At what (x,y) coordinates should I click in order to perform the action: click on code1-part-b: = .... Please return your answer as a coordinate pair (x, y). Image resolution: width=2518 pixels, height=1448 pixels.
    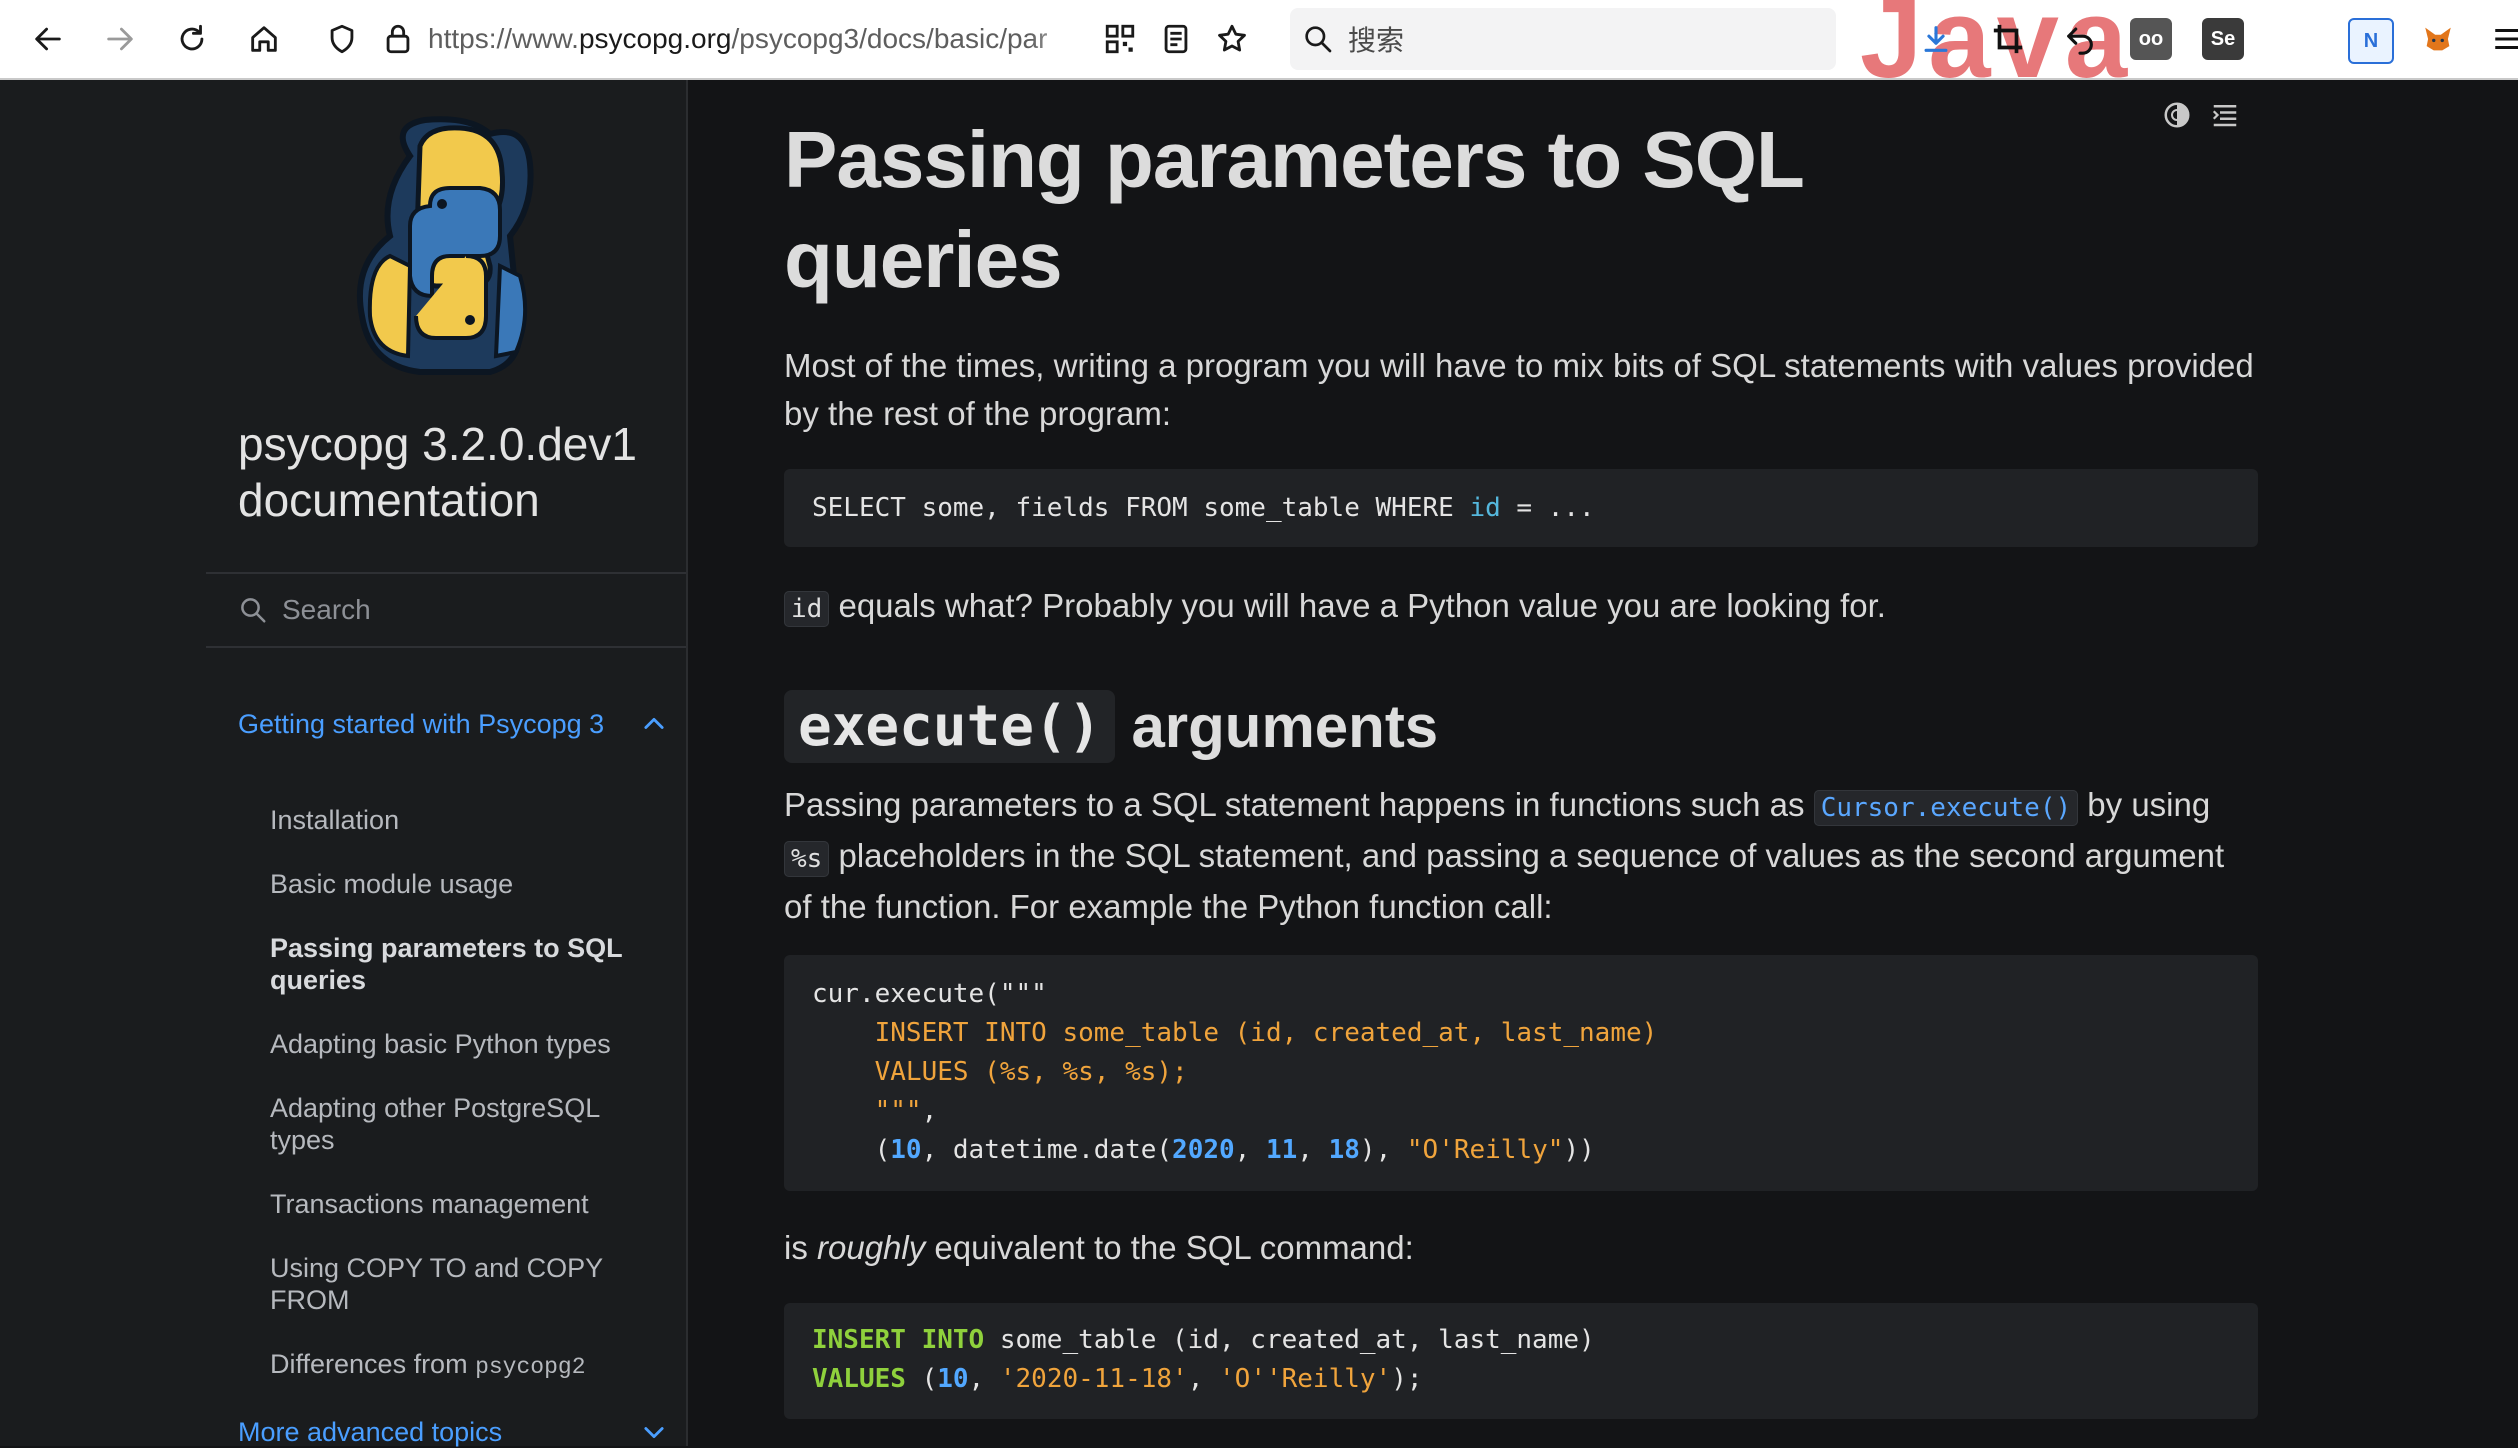
    Looking at the image, I should click on (1547, 508).